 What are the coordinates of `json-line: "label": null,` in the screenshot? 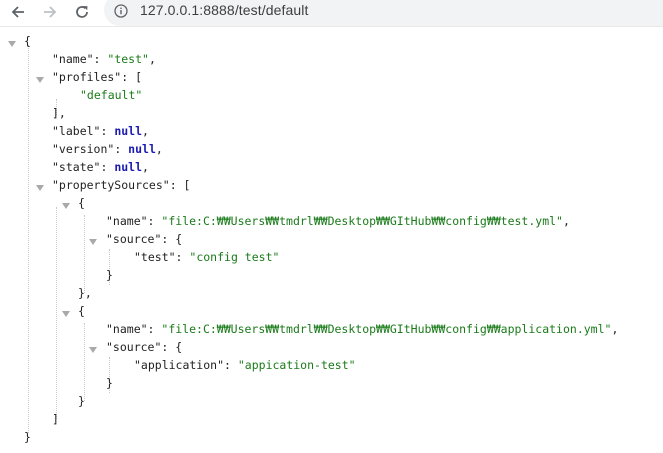 It's located at (100, 131).